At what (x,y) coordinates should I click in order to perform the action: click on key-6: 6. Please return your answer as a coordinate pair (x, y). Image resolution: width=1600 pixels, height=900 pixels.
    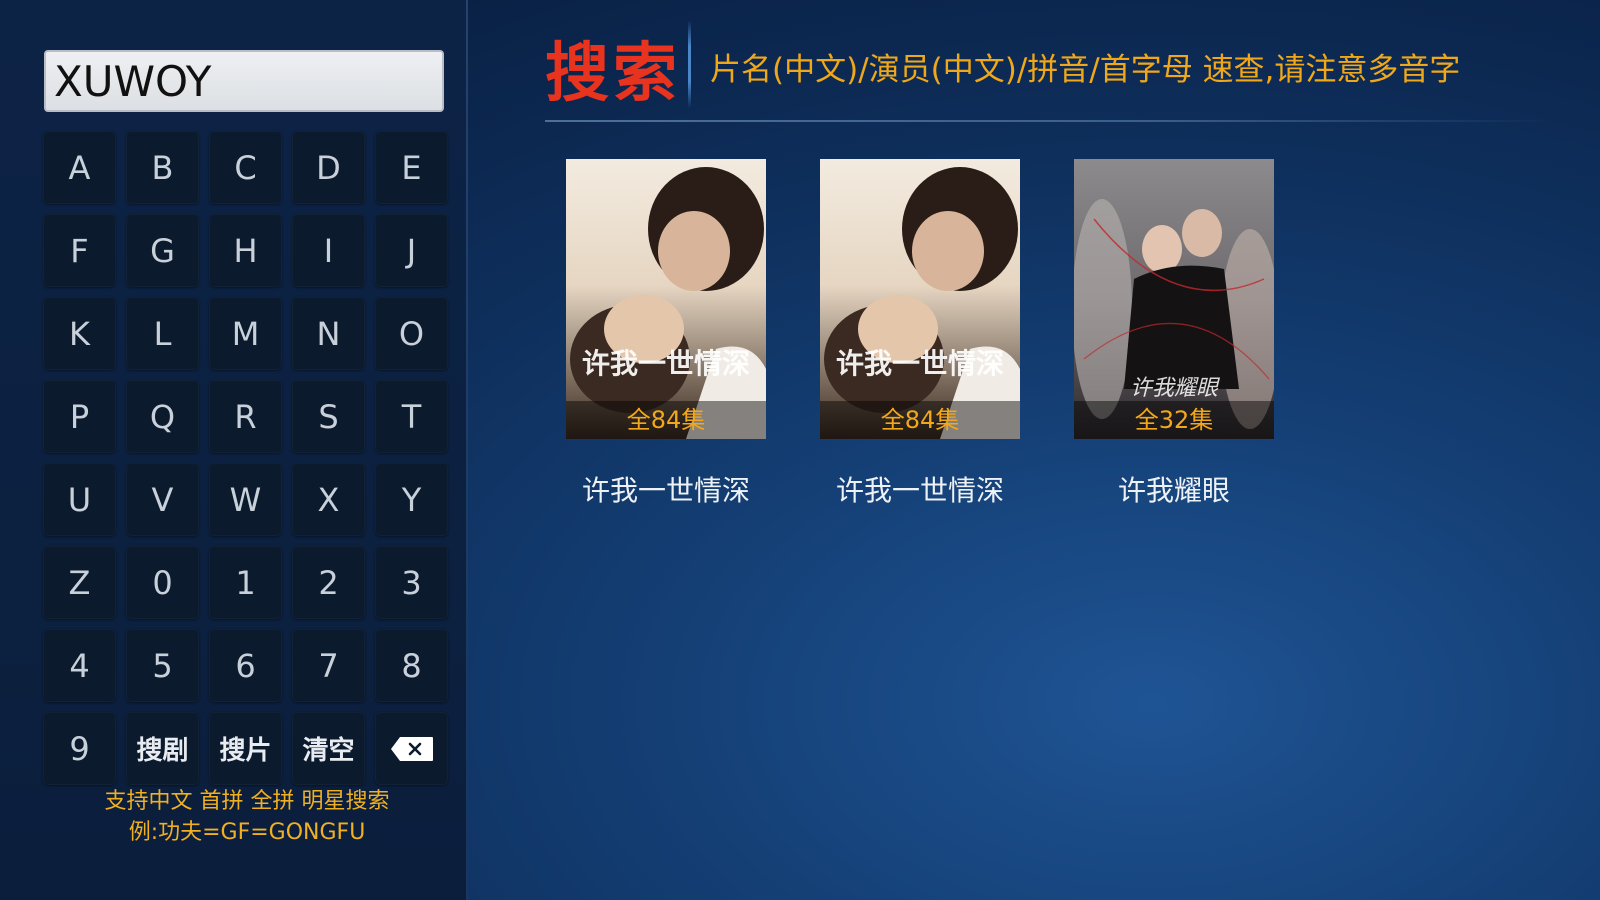
    Looking at the image, I should click on (245, 665).